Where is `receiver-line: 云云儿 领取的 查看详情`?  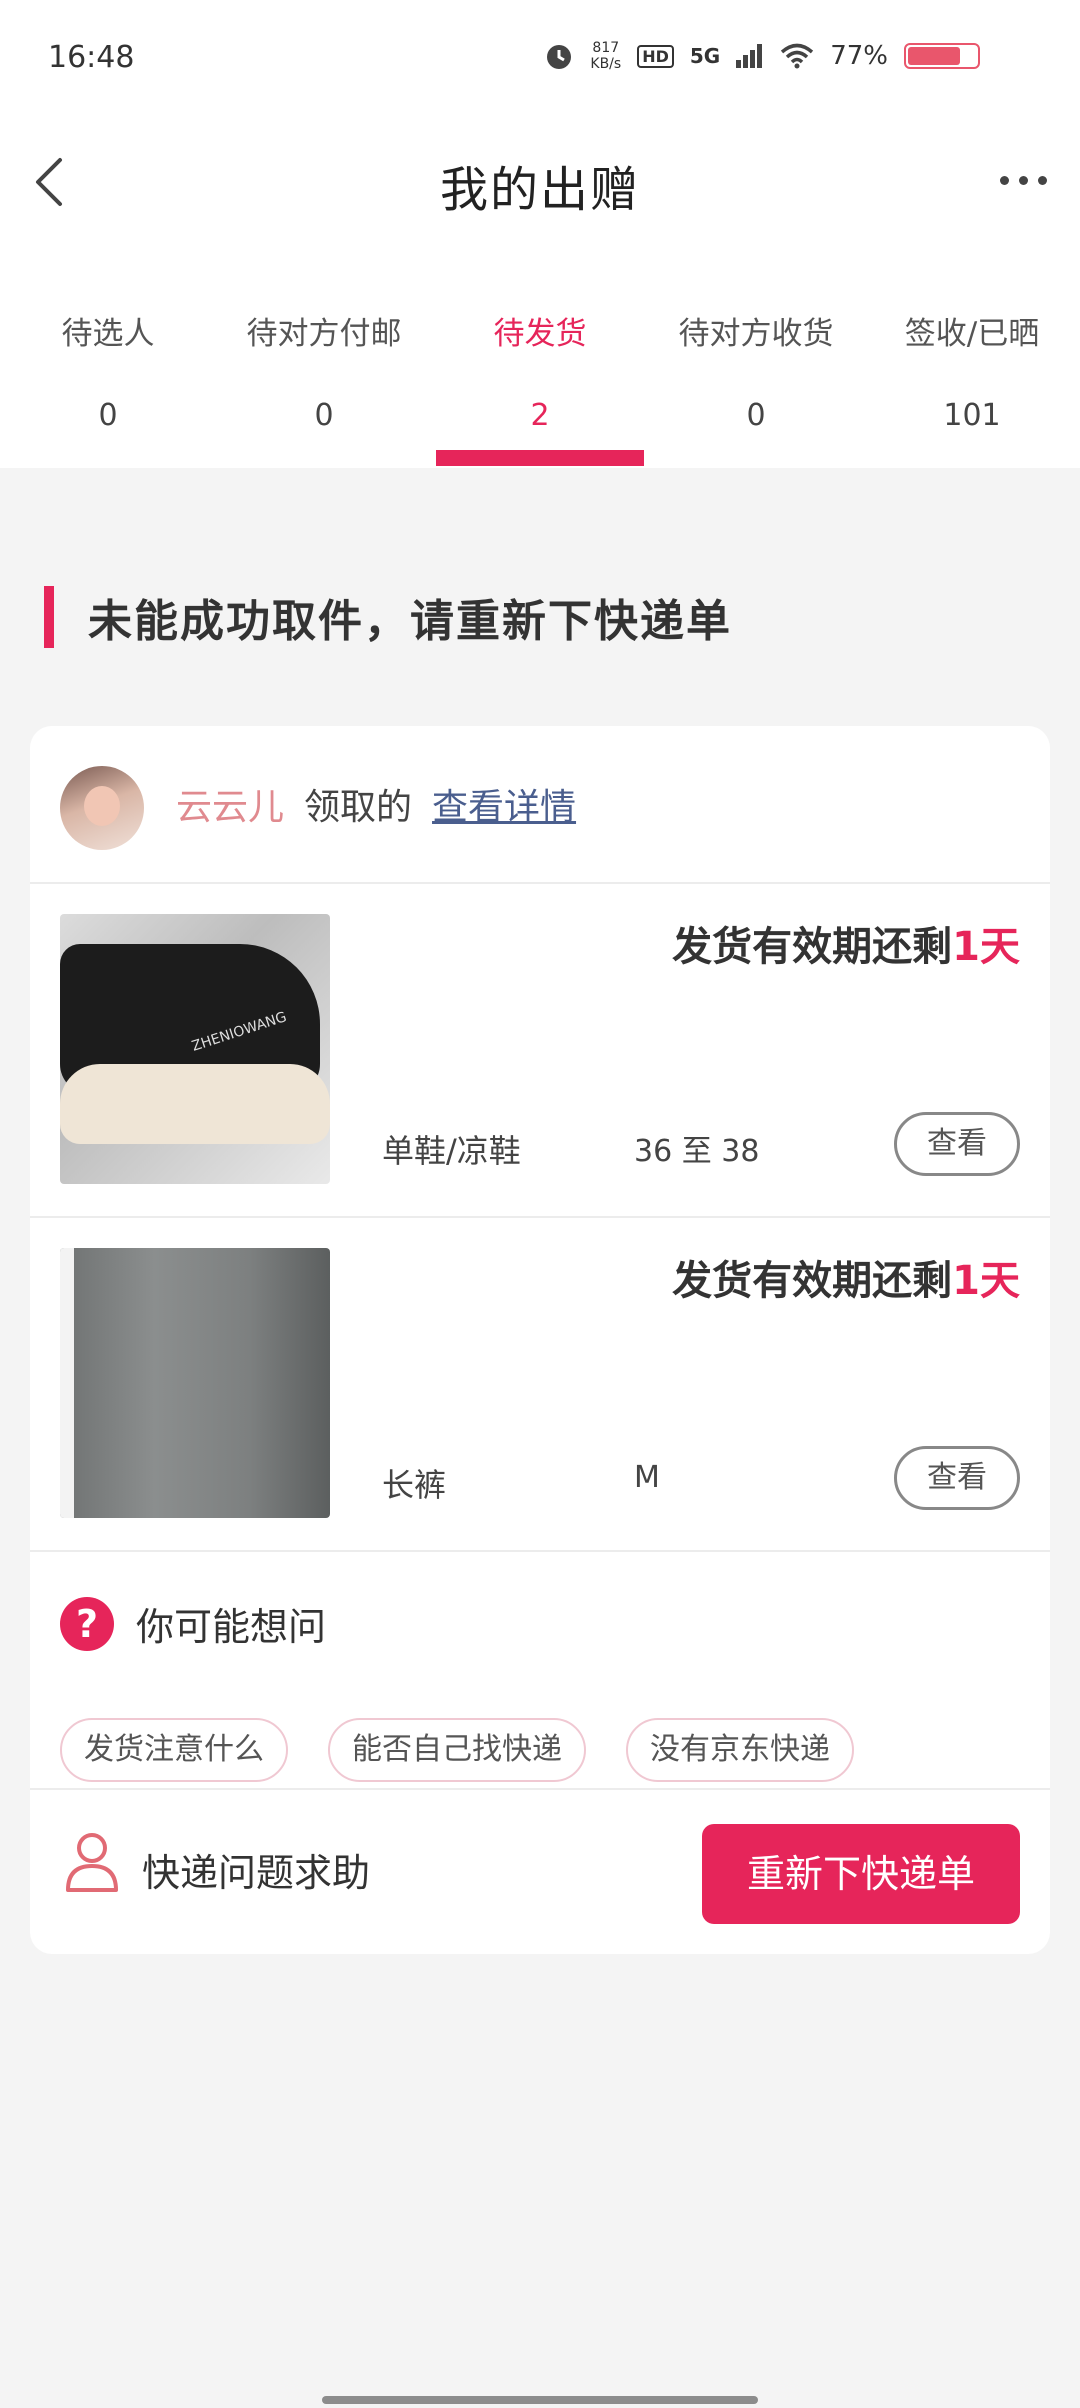 receiver-line: 云云儿 领取的 查看详情 is located at coordinates (376, 804).